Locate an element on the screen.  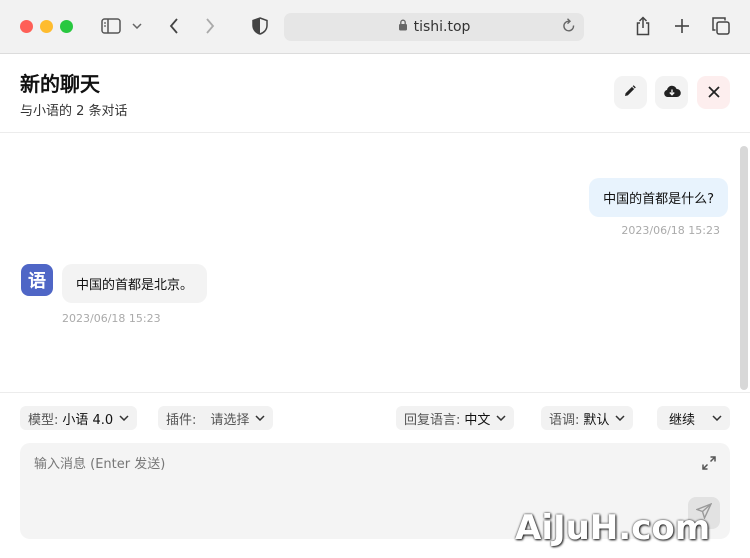
continue-label: 继续 is located at coordinates (682, 420).